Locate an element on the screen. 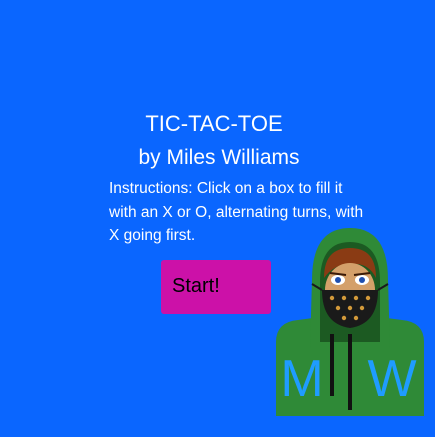 The height and width of the screenshot is (437, 435). game-title: TIC-TAC-TOE is located at coordinates (214, 123).